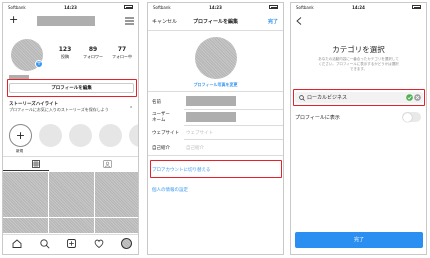 The image size is (430, 258). What do you see at coordinates (358, 49) in the screenshot?
I see `page-title: カテゴリを選択` at bounding box center [358, 49].